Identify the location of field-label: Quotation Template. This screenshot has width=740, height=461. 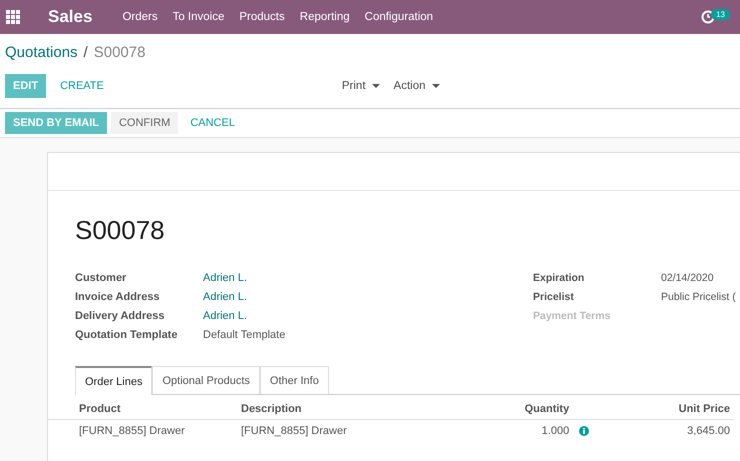
(126, 335).